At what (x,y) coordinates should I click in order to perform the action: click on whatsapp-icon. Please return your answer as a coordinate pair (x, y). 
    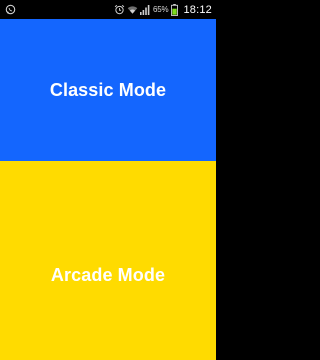
    Looking at the image, I should click on (10, 9).